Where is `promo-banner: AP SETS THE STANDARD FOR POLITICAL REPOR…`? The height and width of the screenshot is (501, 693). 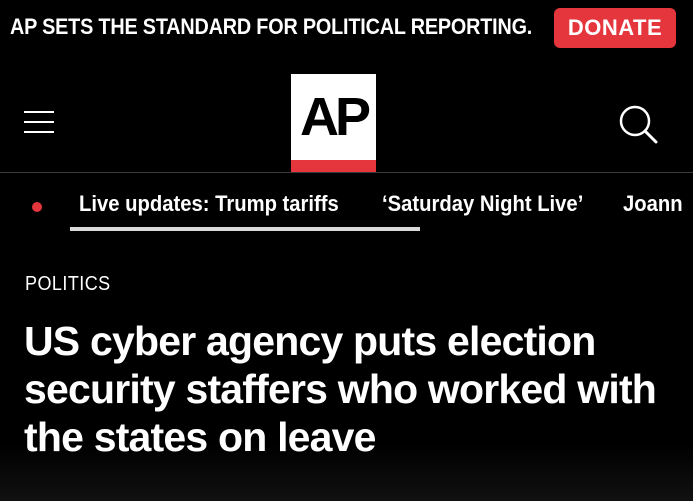
promo-banner: AP SETS THE STANDARD FOR POLITICAL REPOR… is located at coordinates (346, 29).